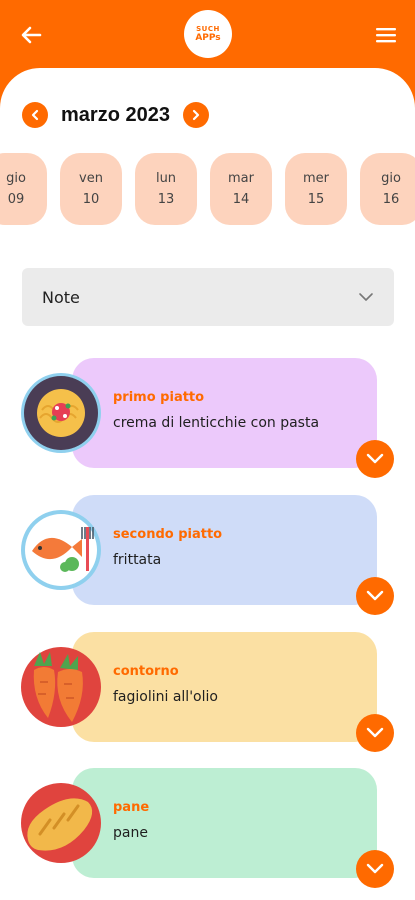 The height and width of the screenshot is (900, 415). Describe the element at coordinates (16, 199) in the screenshot. I see `day-number: 09` at that location.